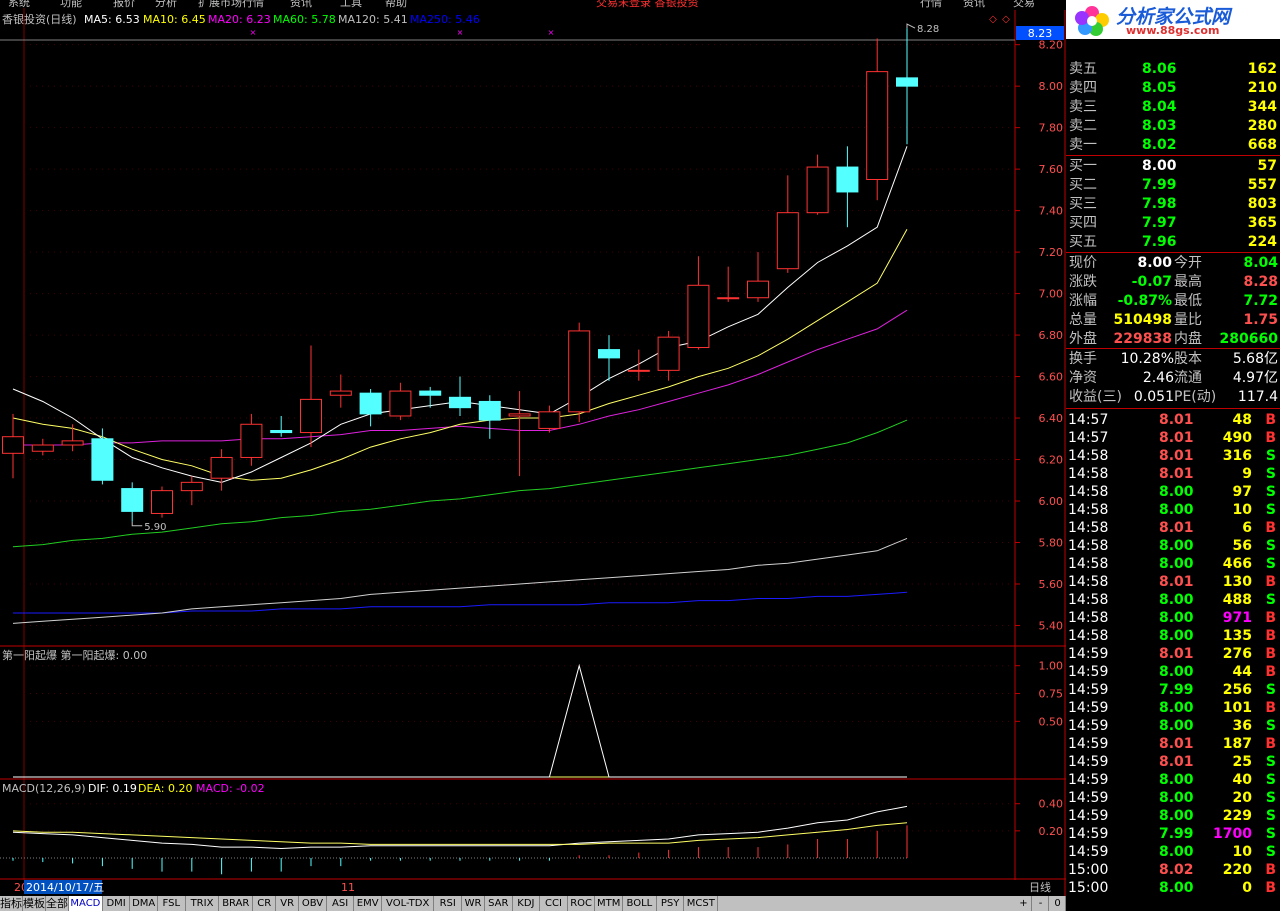 This screenshot has width=1280, height=911. I want to click on cursor-date-label: 2014/10/17/五, so click(65, 887).